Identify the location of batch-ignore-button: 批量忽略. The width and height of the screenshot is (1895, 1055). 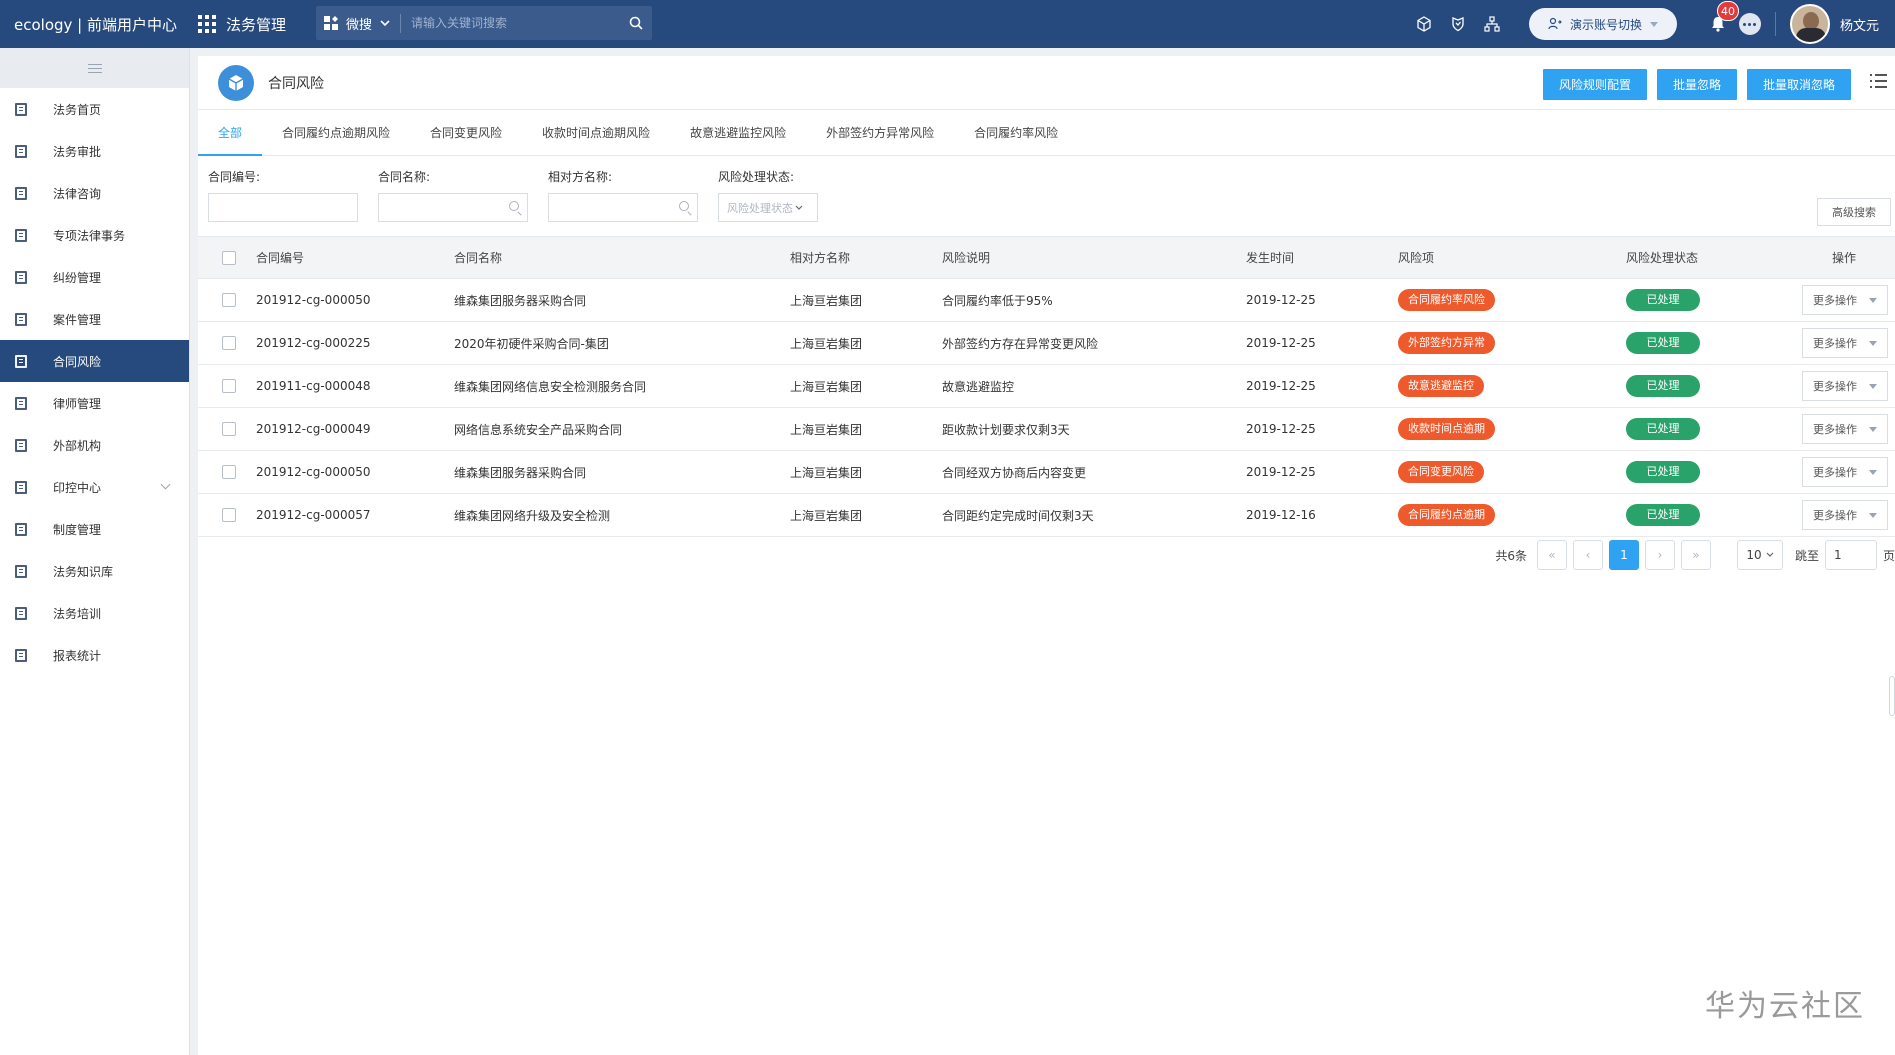
(1696, 84).